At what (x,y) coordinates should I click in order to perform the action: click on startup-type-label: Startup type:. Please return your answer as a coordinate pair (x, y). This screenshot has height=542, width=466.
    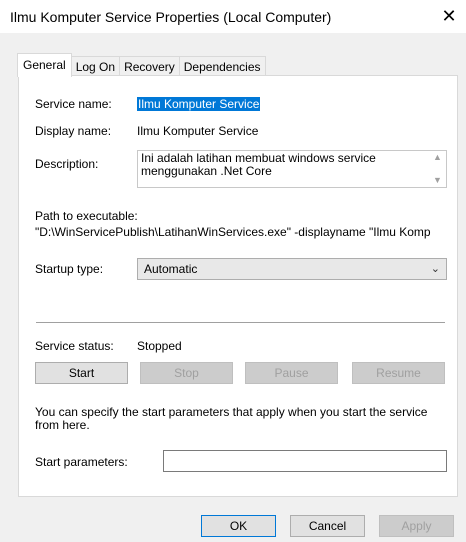
    Looking at the image, I should click on (69, 269).